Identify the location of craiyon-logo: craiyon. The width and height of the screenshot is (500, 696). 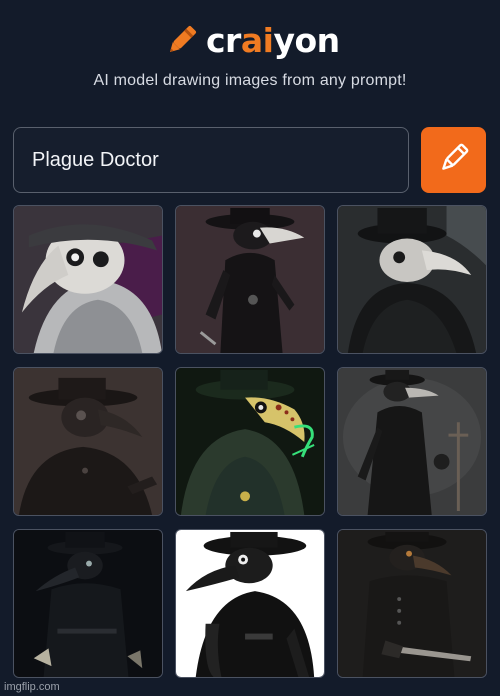
(251, 40).